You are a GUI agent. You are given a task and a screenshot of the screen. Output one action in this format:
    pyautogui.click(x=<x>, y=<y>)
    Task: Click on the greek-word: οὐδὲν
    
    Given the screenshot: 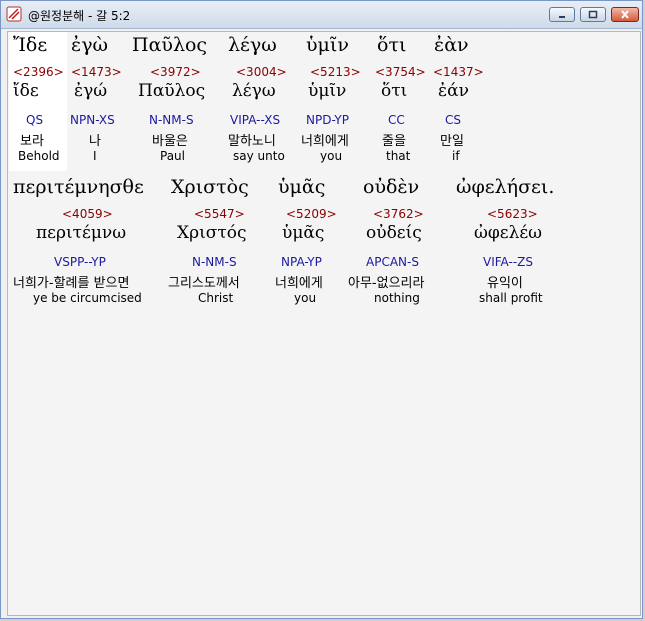 What is the action you would take?
    pyautogui.click(x=391, y=187)
    